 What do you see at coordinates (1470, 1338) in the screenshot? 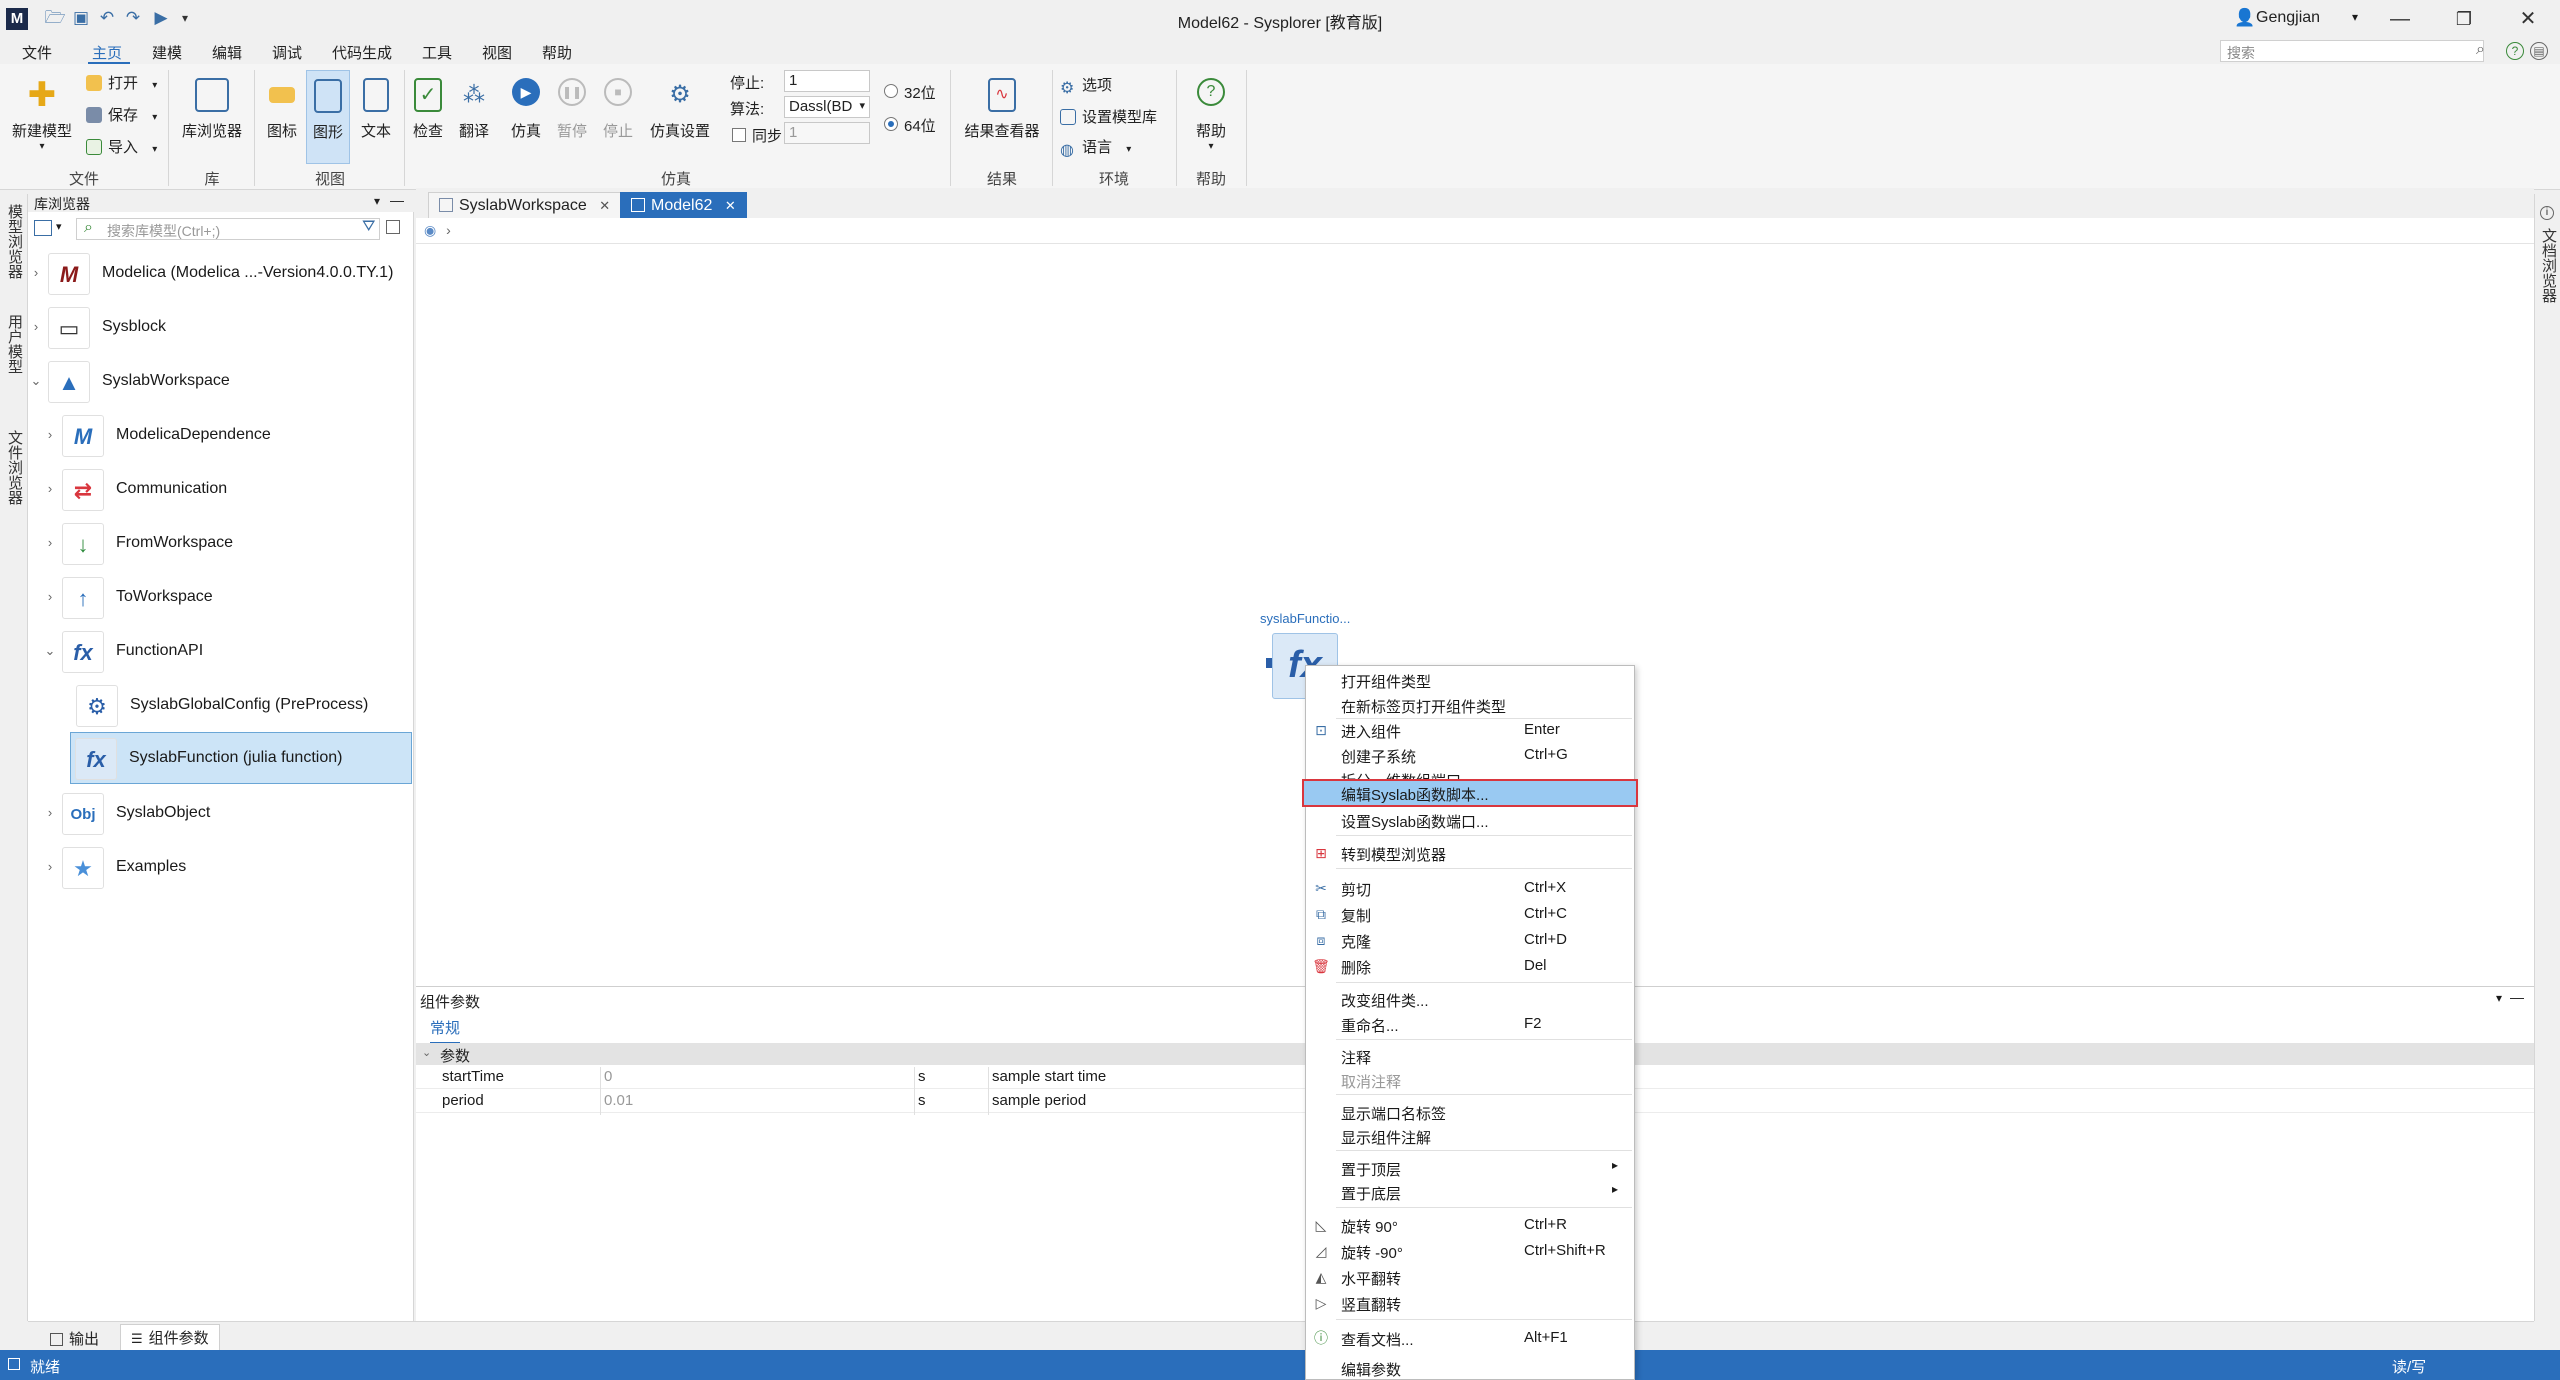
I see `menu-item-view-docs: ⓘ 查看文档... Alt+F1` at bounding box center [1470, 1338].